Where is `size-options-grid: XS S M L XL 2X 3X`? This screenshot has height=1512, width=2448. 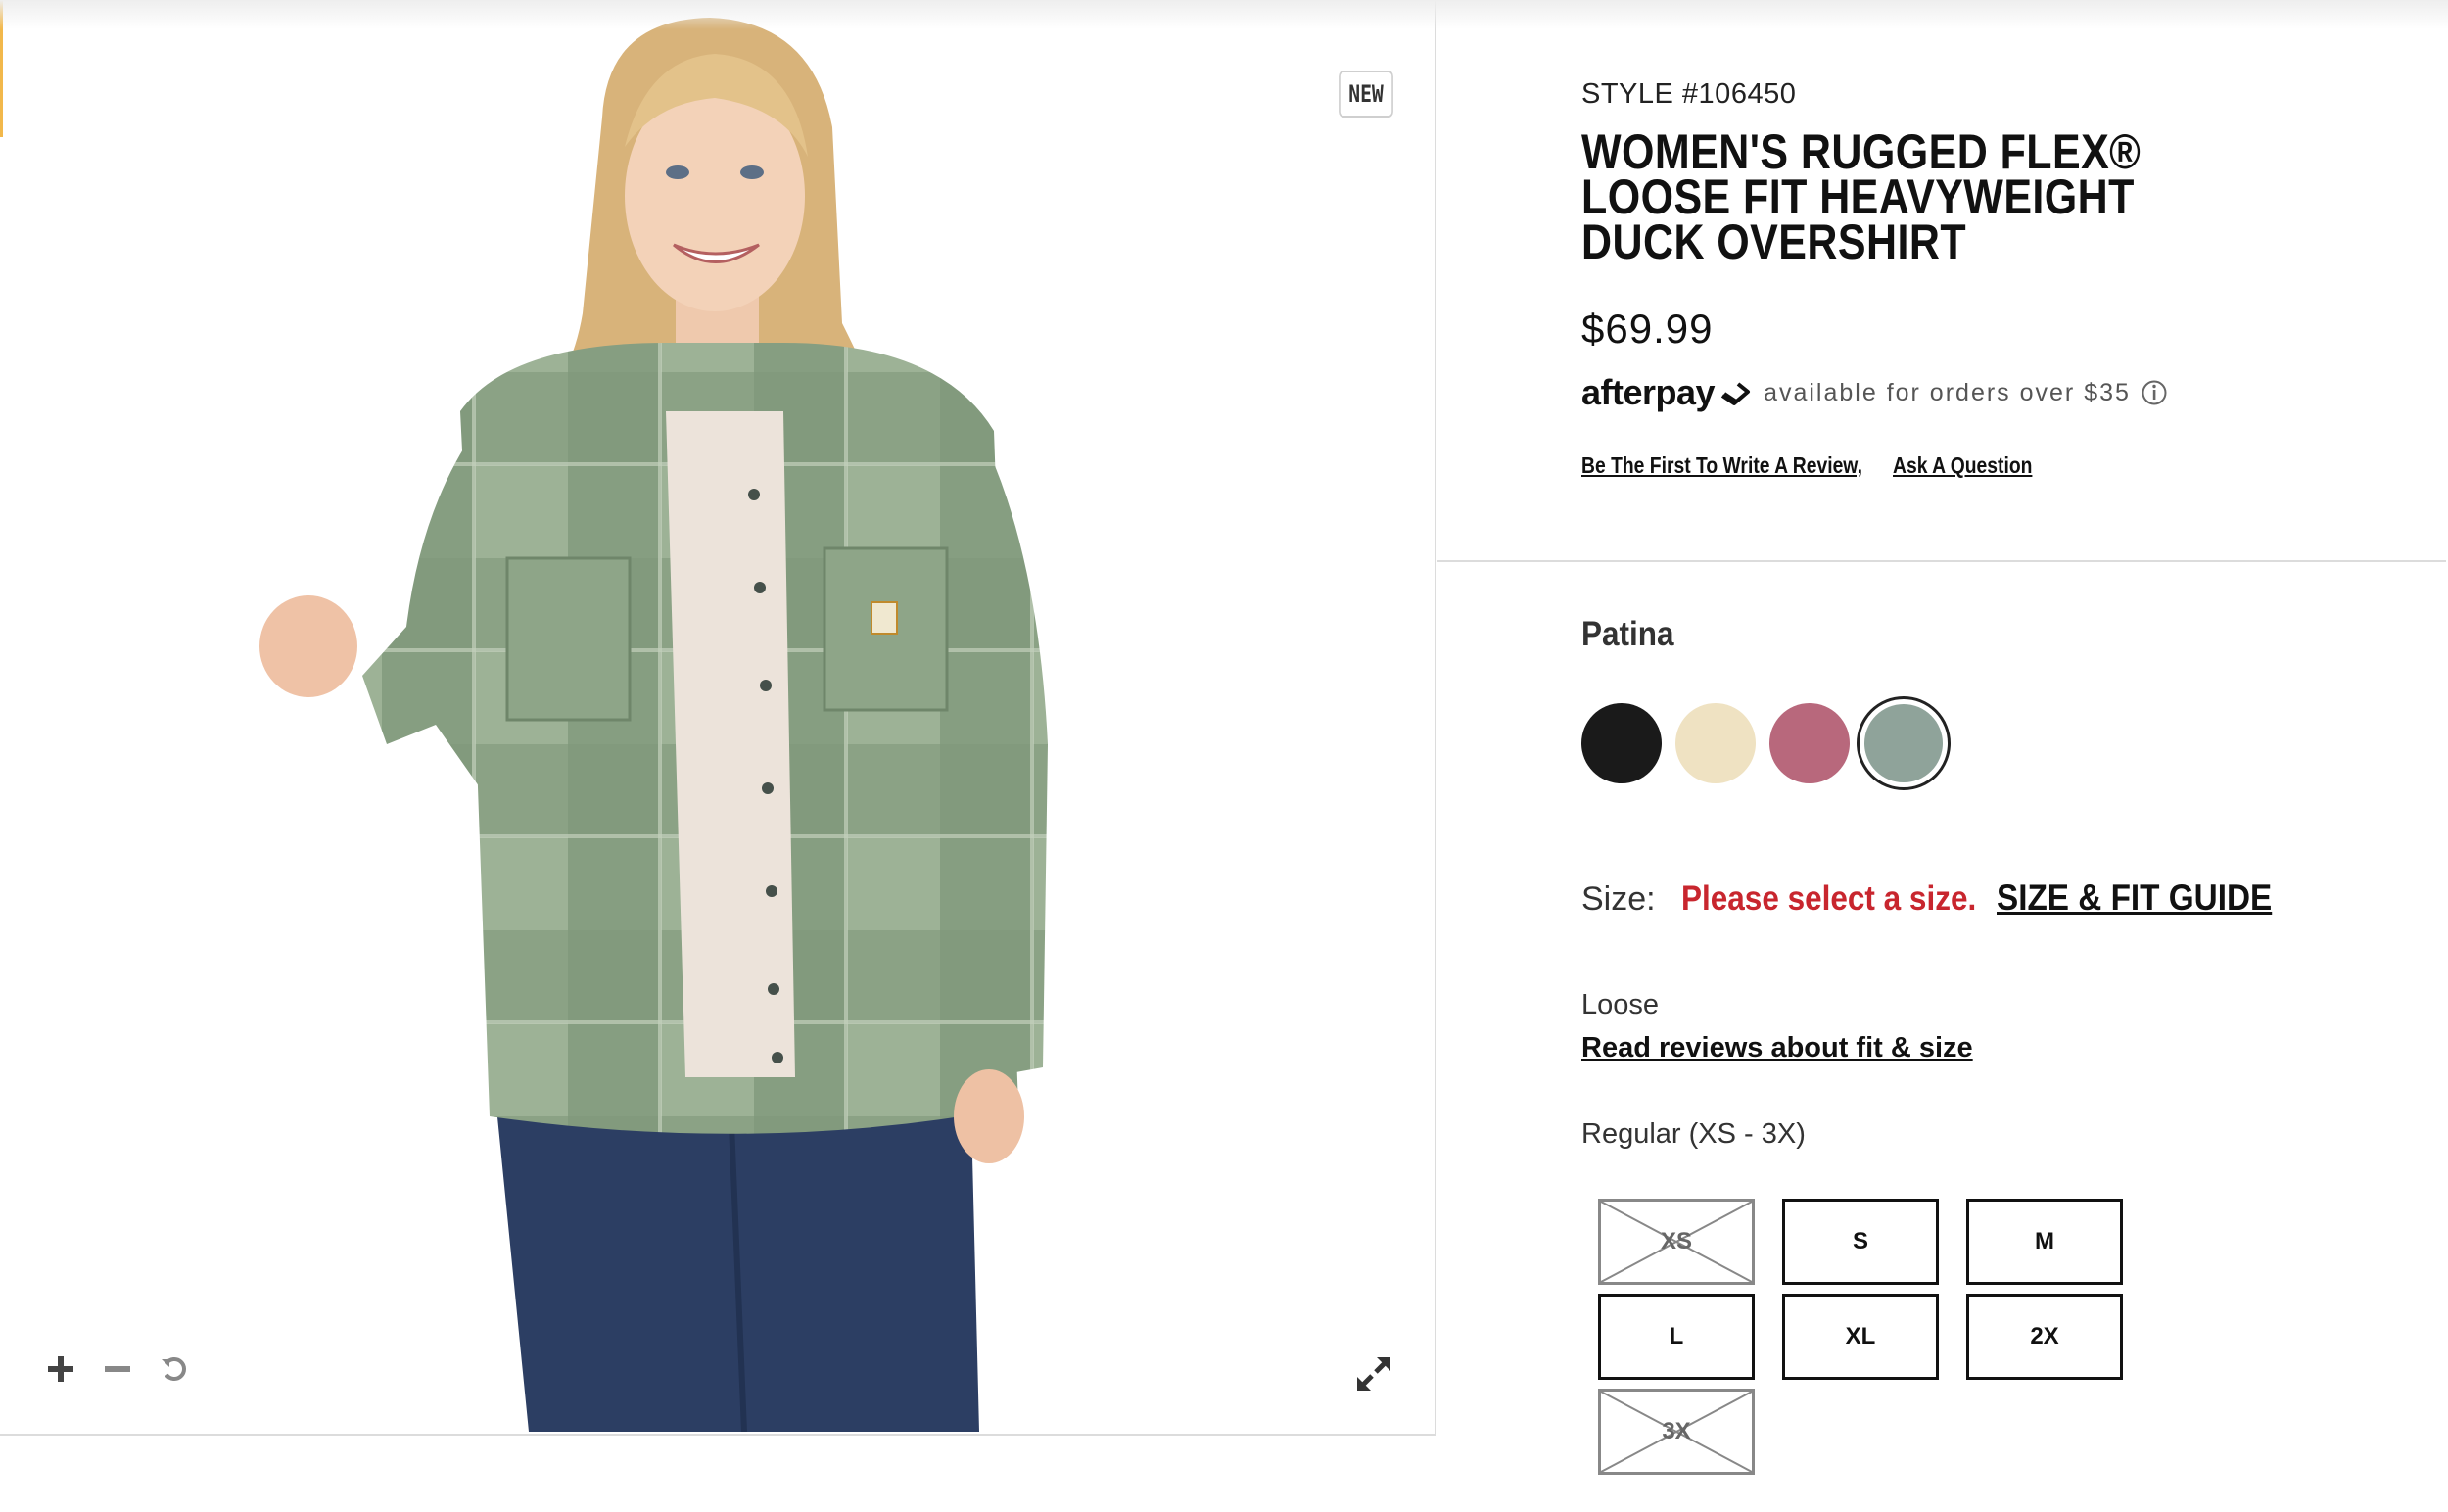 size-options-grid: XS S M L XL 2X 3X is located at coordinates (1860, 1341).